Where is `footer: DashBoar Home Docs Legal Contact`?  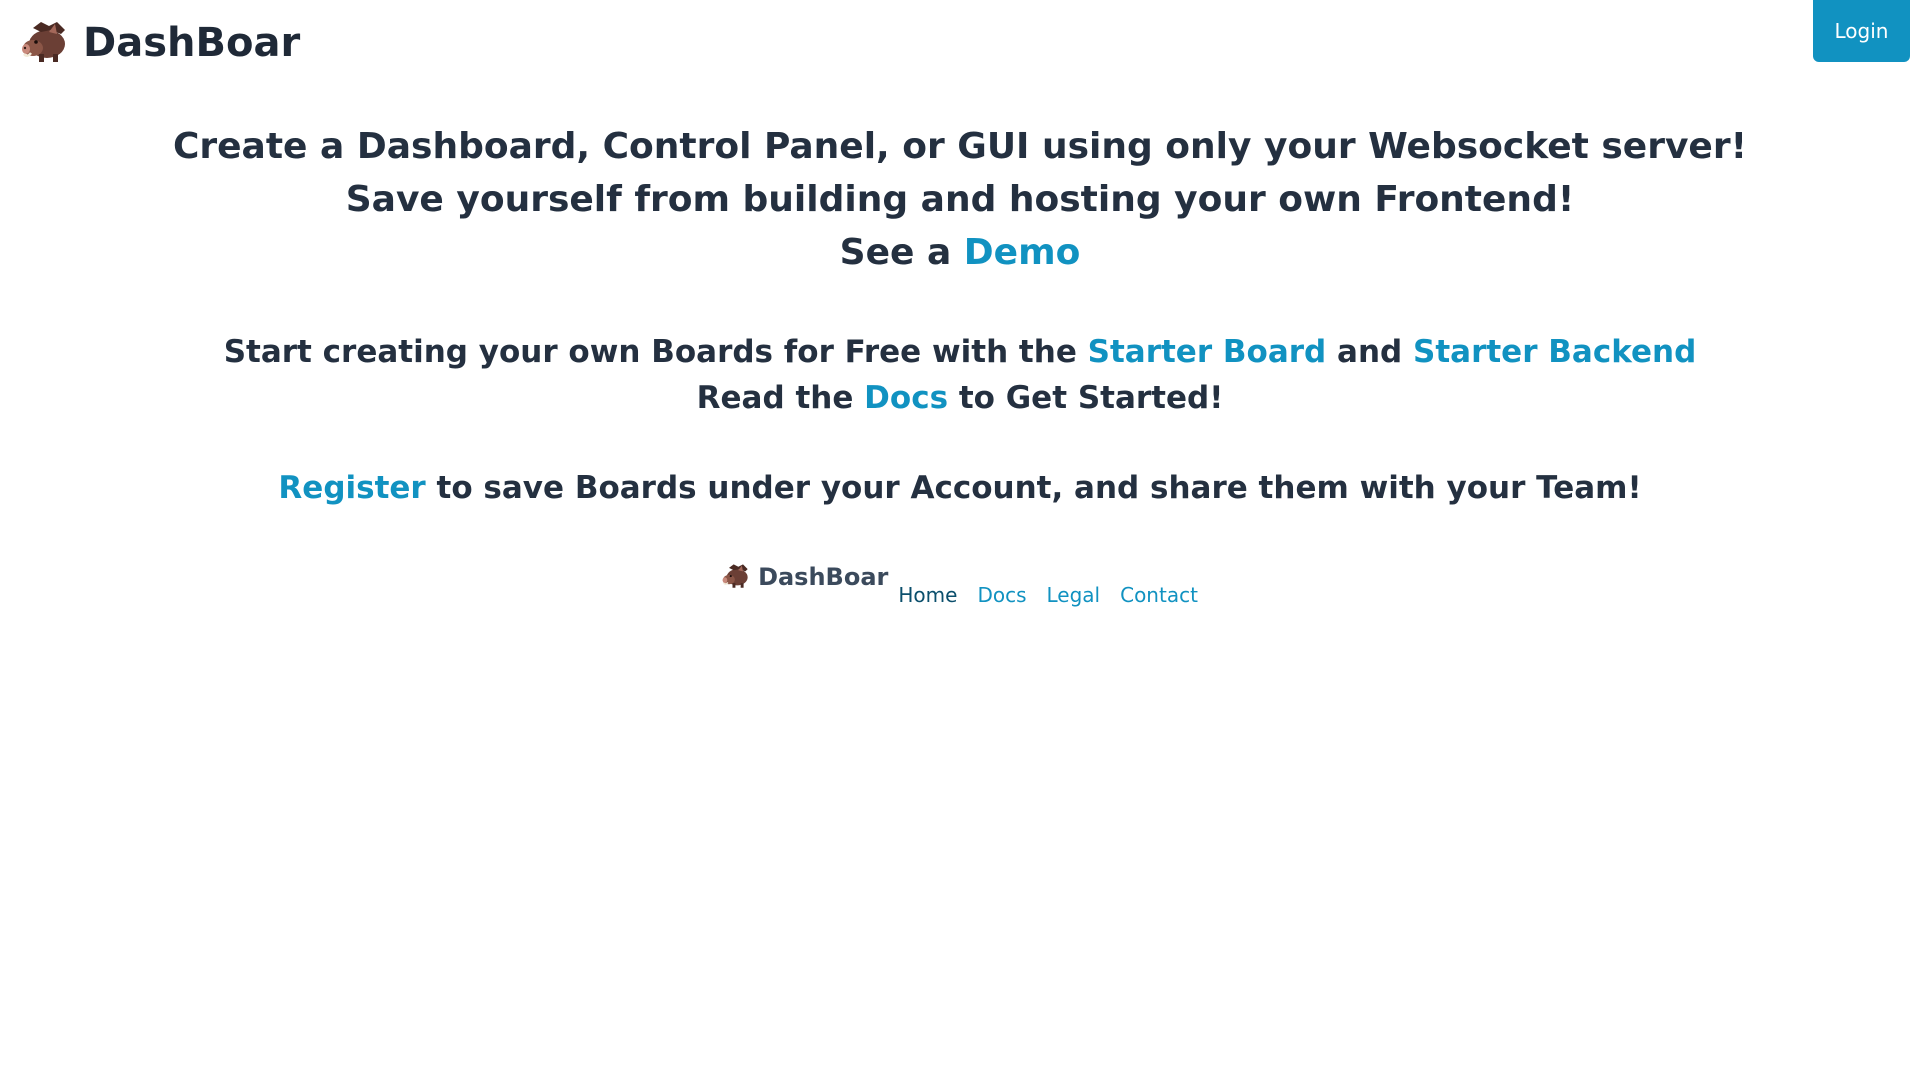
footer: DashBoar Home Docs Legal Contact is located at coordinates (960, 585).